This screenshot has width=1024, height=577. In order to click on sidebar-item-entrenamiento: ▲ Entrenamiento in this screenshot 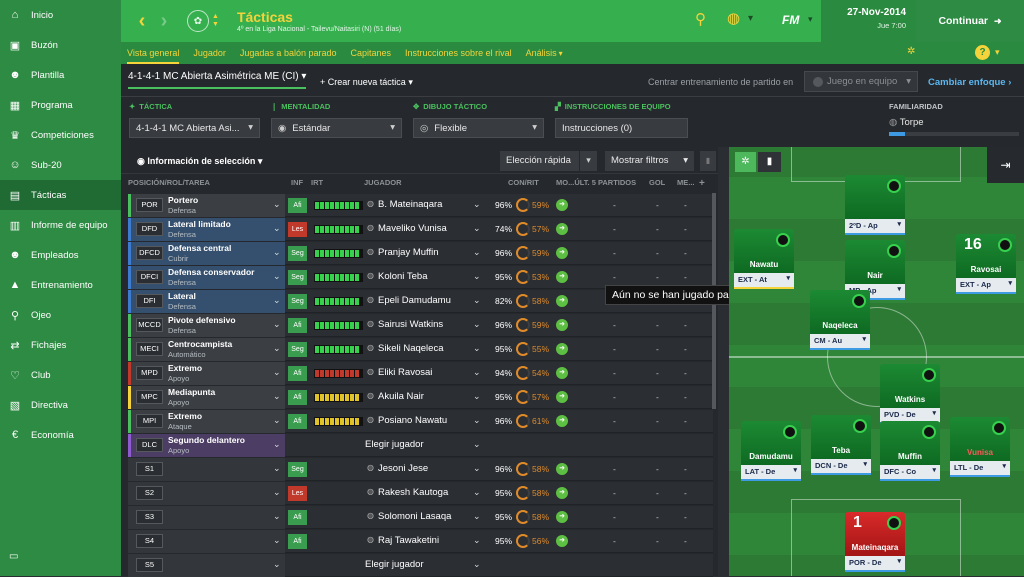, I will do `click(60, 285)`.